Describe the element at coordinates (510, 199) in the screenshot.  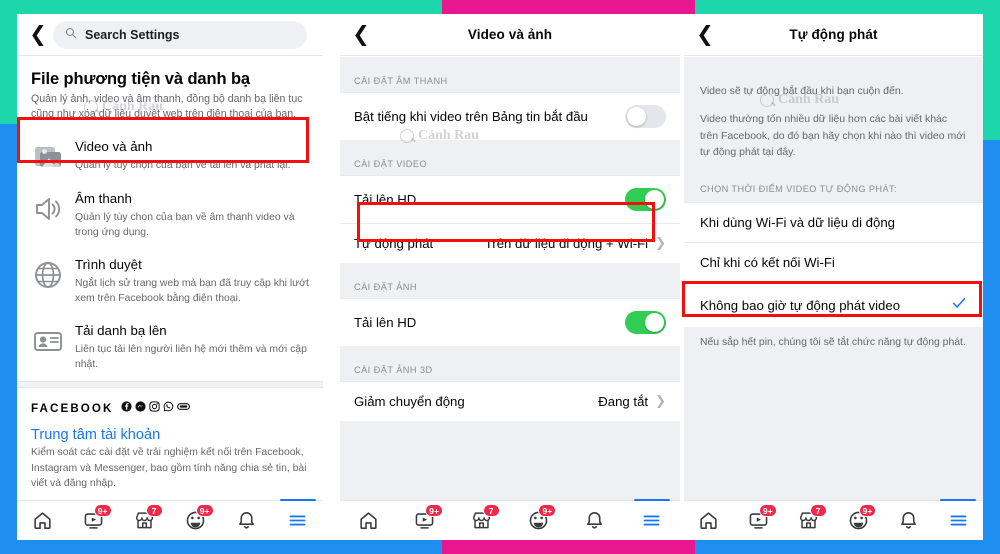
I see `setting-row-tai-len-hd-video: Tải lên HD` at that location.